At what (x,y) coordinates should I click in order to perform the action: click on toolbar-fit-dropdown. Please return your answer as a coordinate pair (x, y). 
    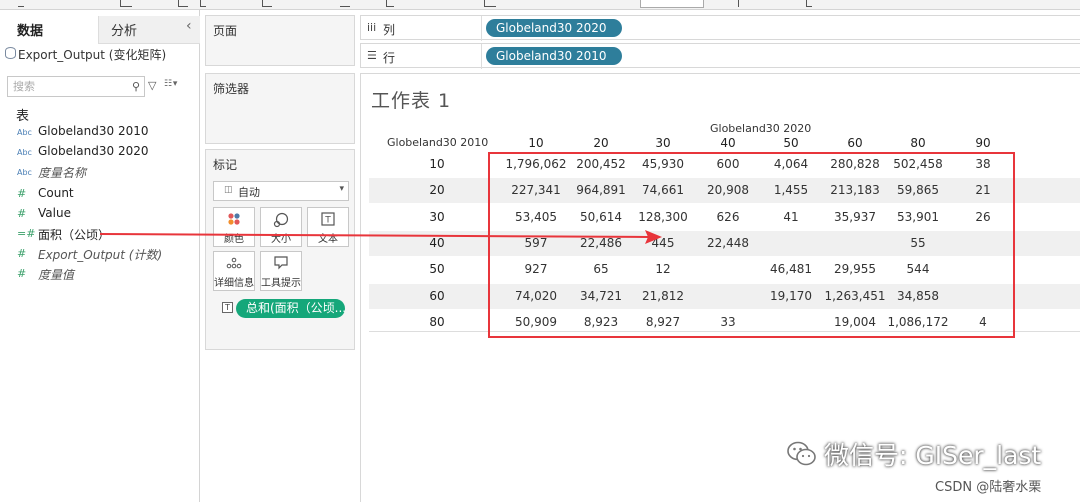
    Looking at the image, I should click on (672, 4).